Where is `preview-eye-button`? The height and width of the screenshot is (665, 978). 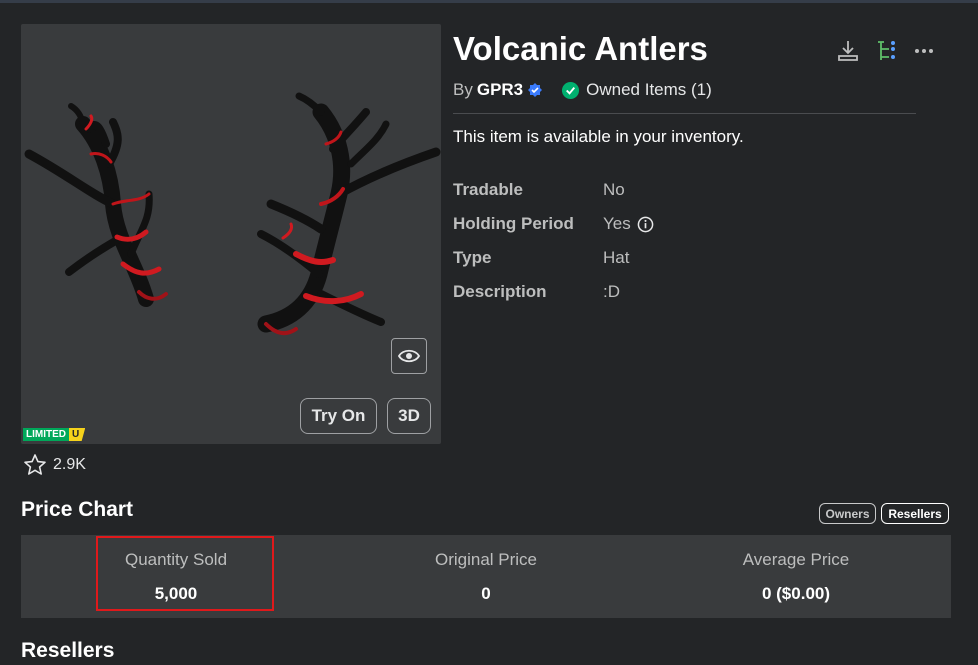 preview-eye-button is located at coordinates (409, 356).